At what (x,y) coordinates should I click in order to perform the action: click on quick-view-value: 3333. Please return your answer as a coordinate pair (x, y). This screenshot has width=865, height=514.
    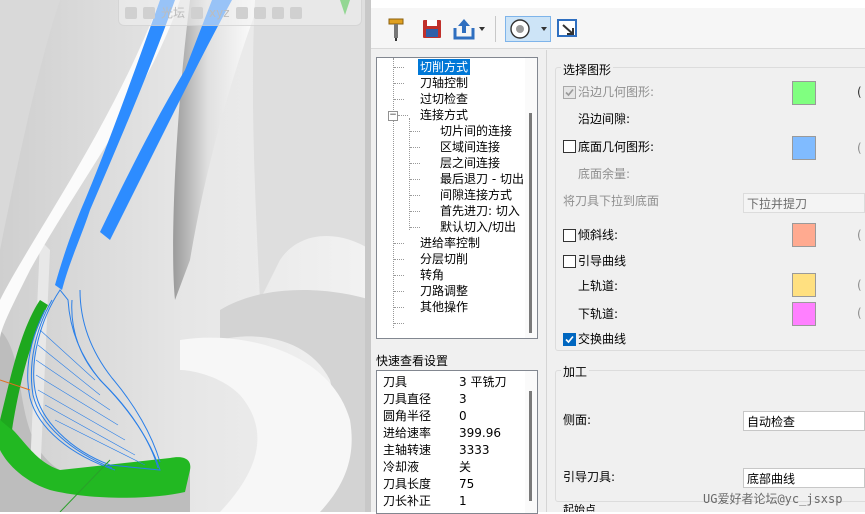
    Looking at the image, I should click on (474, 450).